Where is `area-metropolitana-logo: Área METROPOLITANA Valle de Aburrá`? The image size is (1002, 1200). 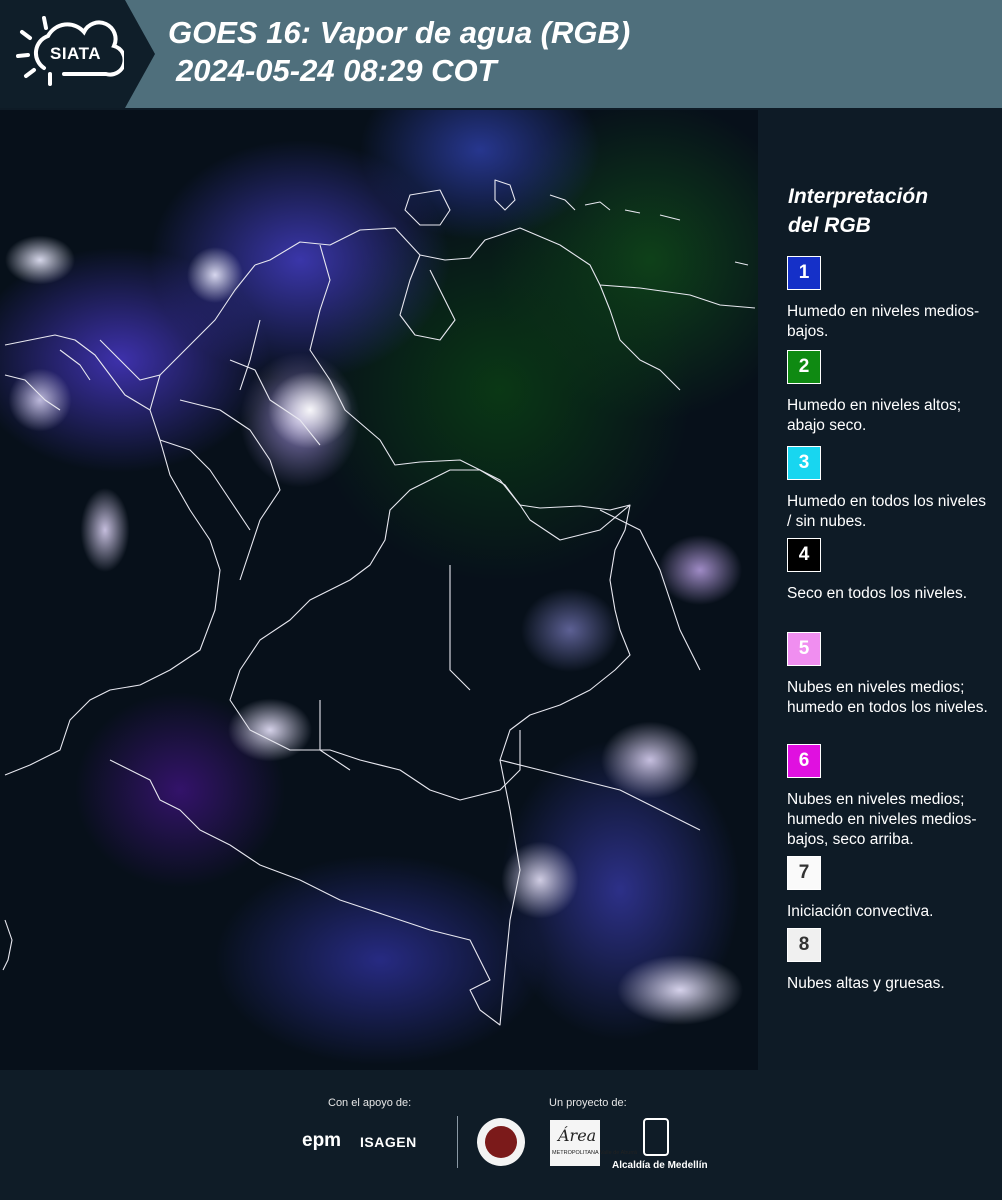 area-metropolitana-logo: Área METROPOLITANA Valle de Aburrá is located at coordinates (593, 1143).